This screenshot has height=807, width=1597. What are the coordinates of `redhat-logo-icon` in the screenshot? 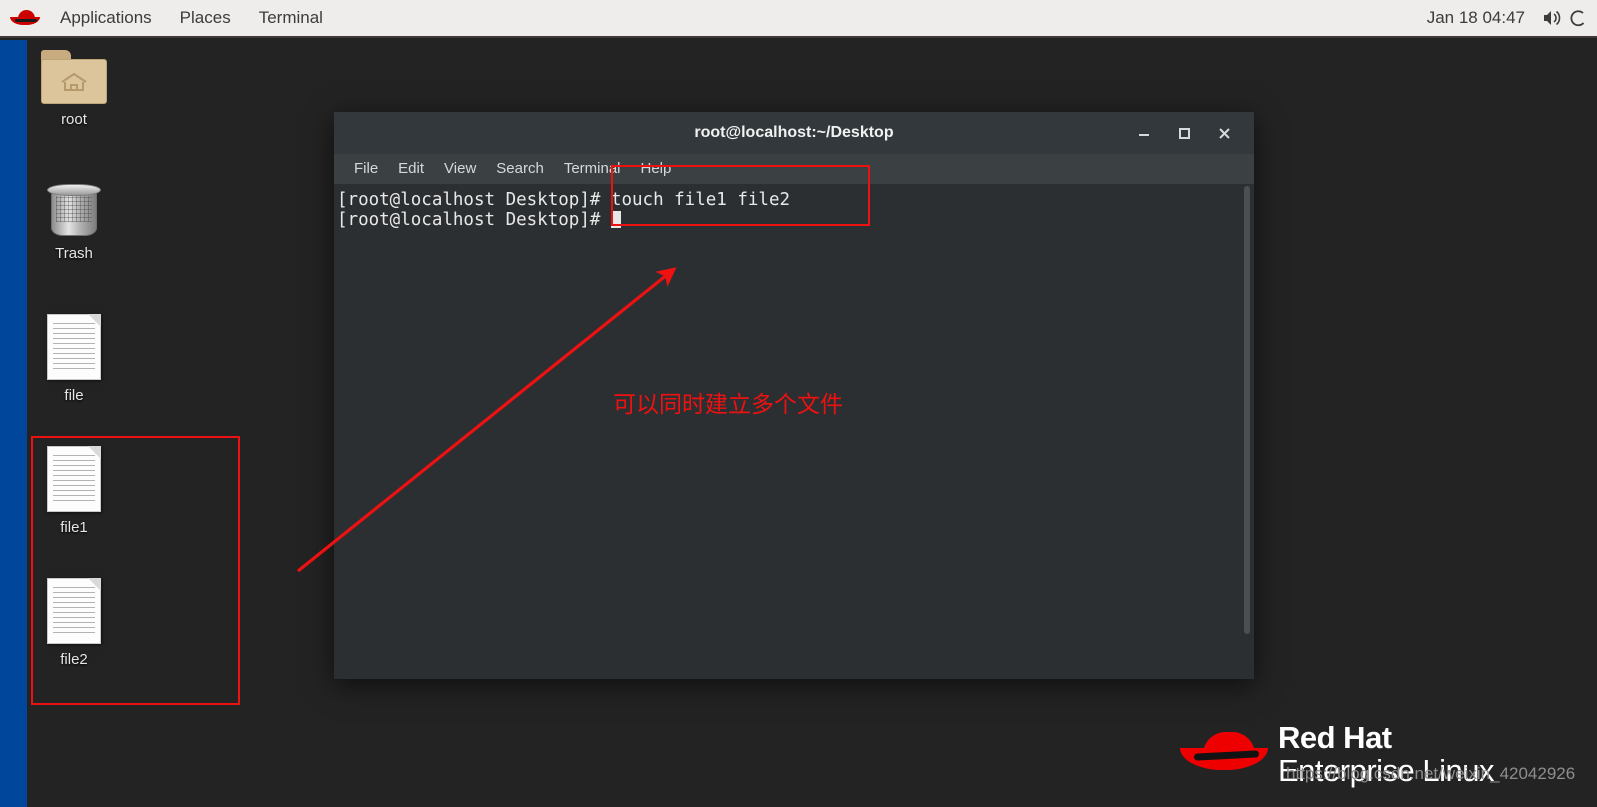 It's located at (25, 18).